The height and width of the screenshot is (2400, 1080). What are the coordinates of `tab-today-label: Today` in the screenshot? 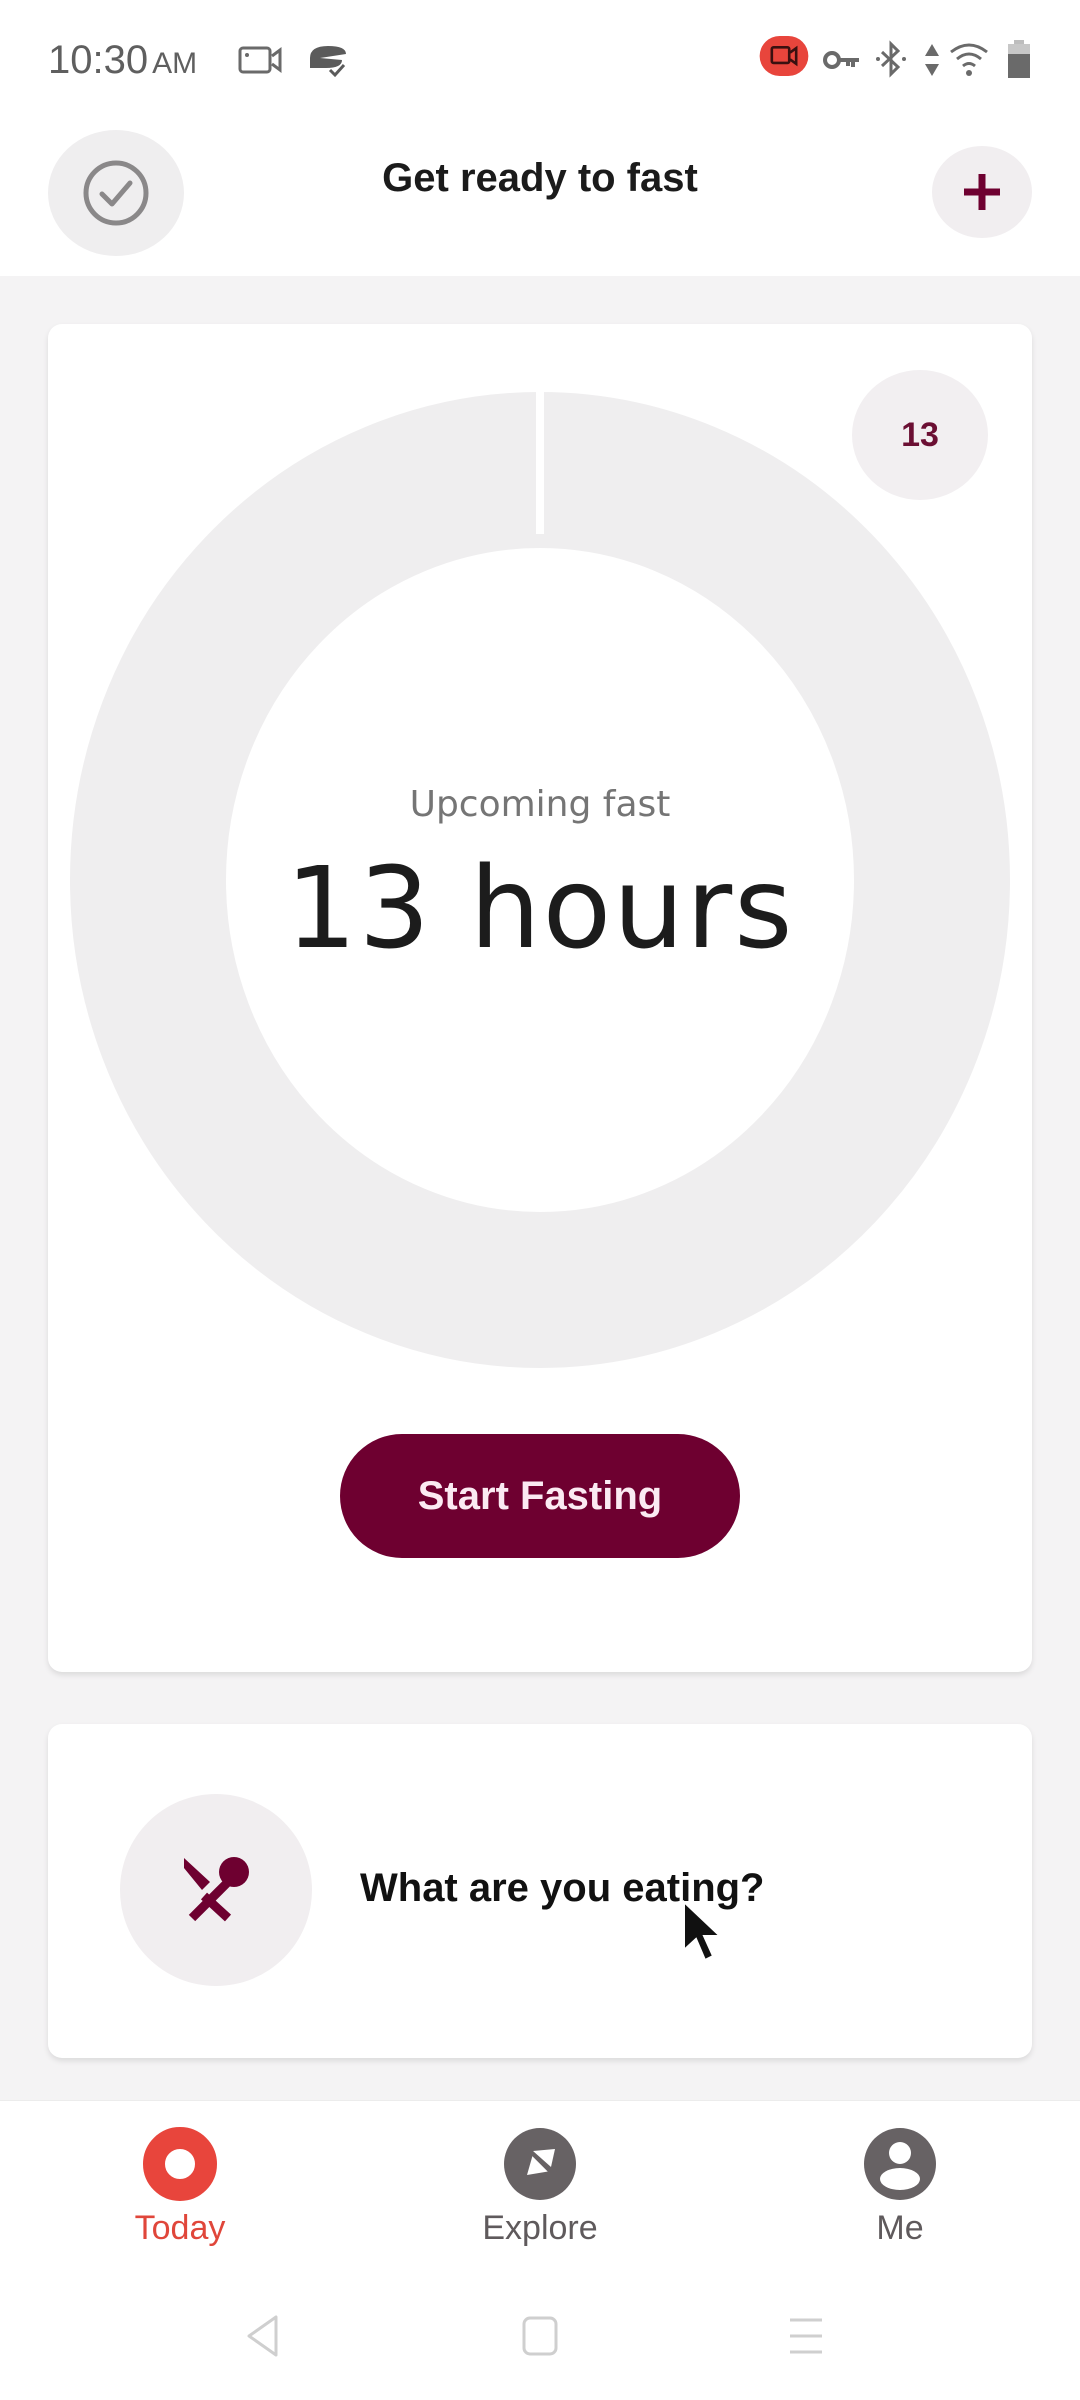 It's located at (180, 2228).